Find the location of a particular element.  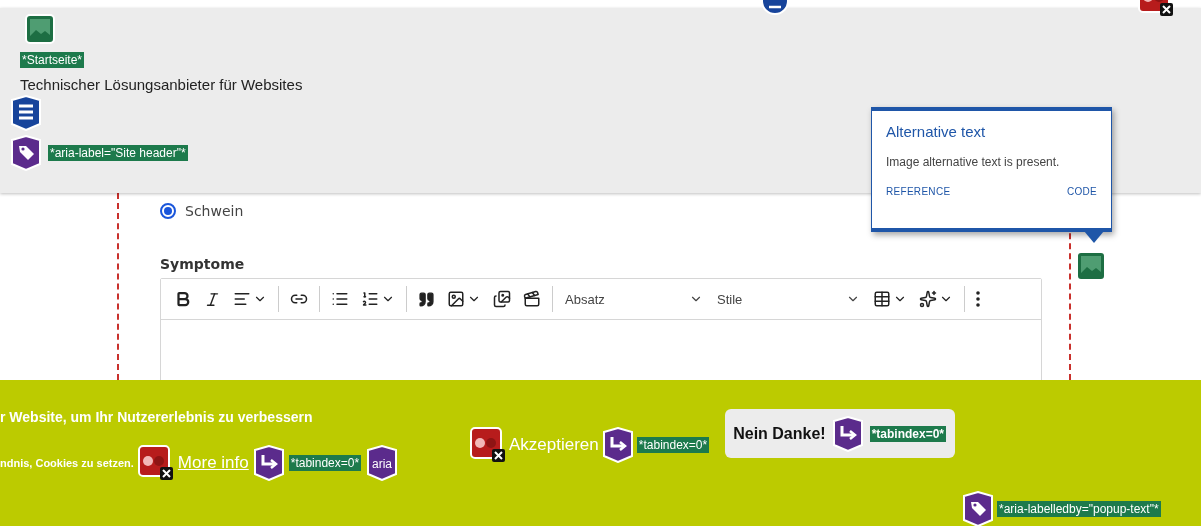

aria-labelledby-label: *aria-labelledby="popup-text"* is located at coordinates (1079, 509).